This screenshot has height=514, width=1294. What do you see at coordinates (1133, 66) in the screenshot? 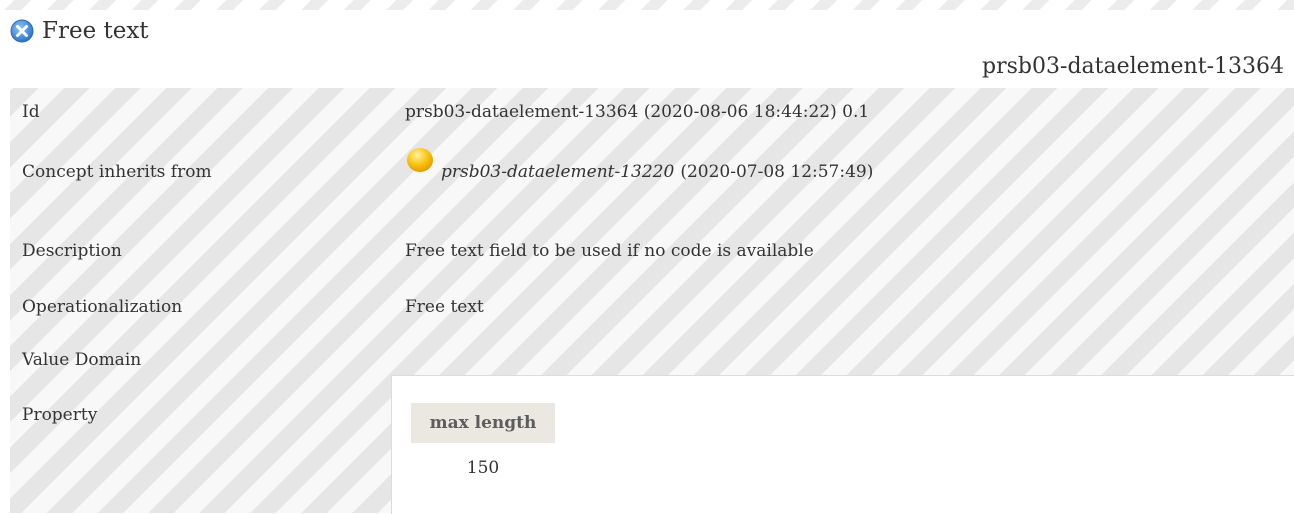
I see `concept-id-label: prsb03-dataelement-13364` at bounding box center [1133, 66].